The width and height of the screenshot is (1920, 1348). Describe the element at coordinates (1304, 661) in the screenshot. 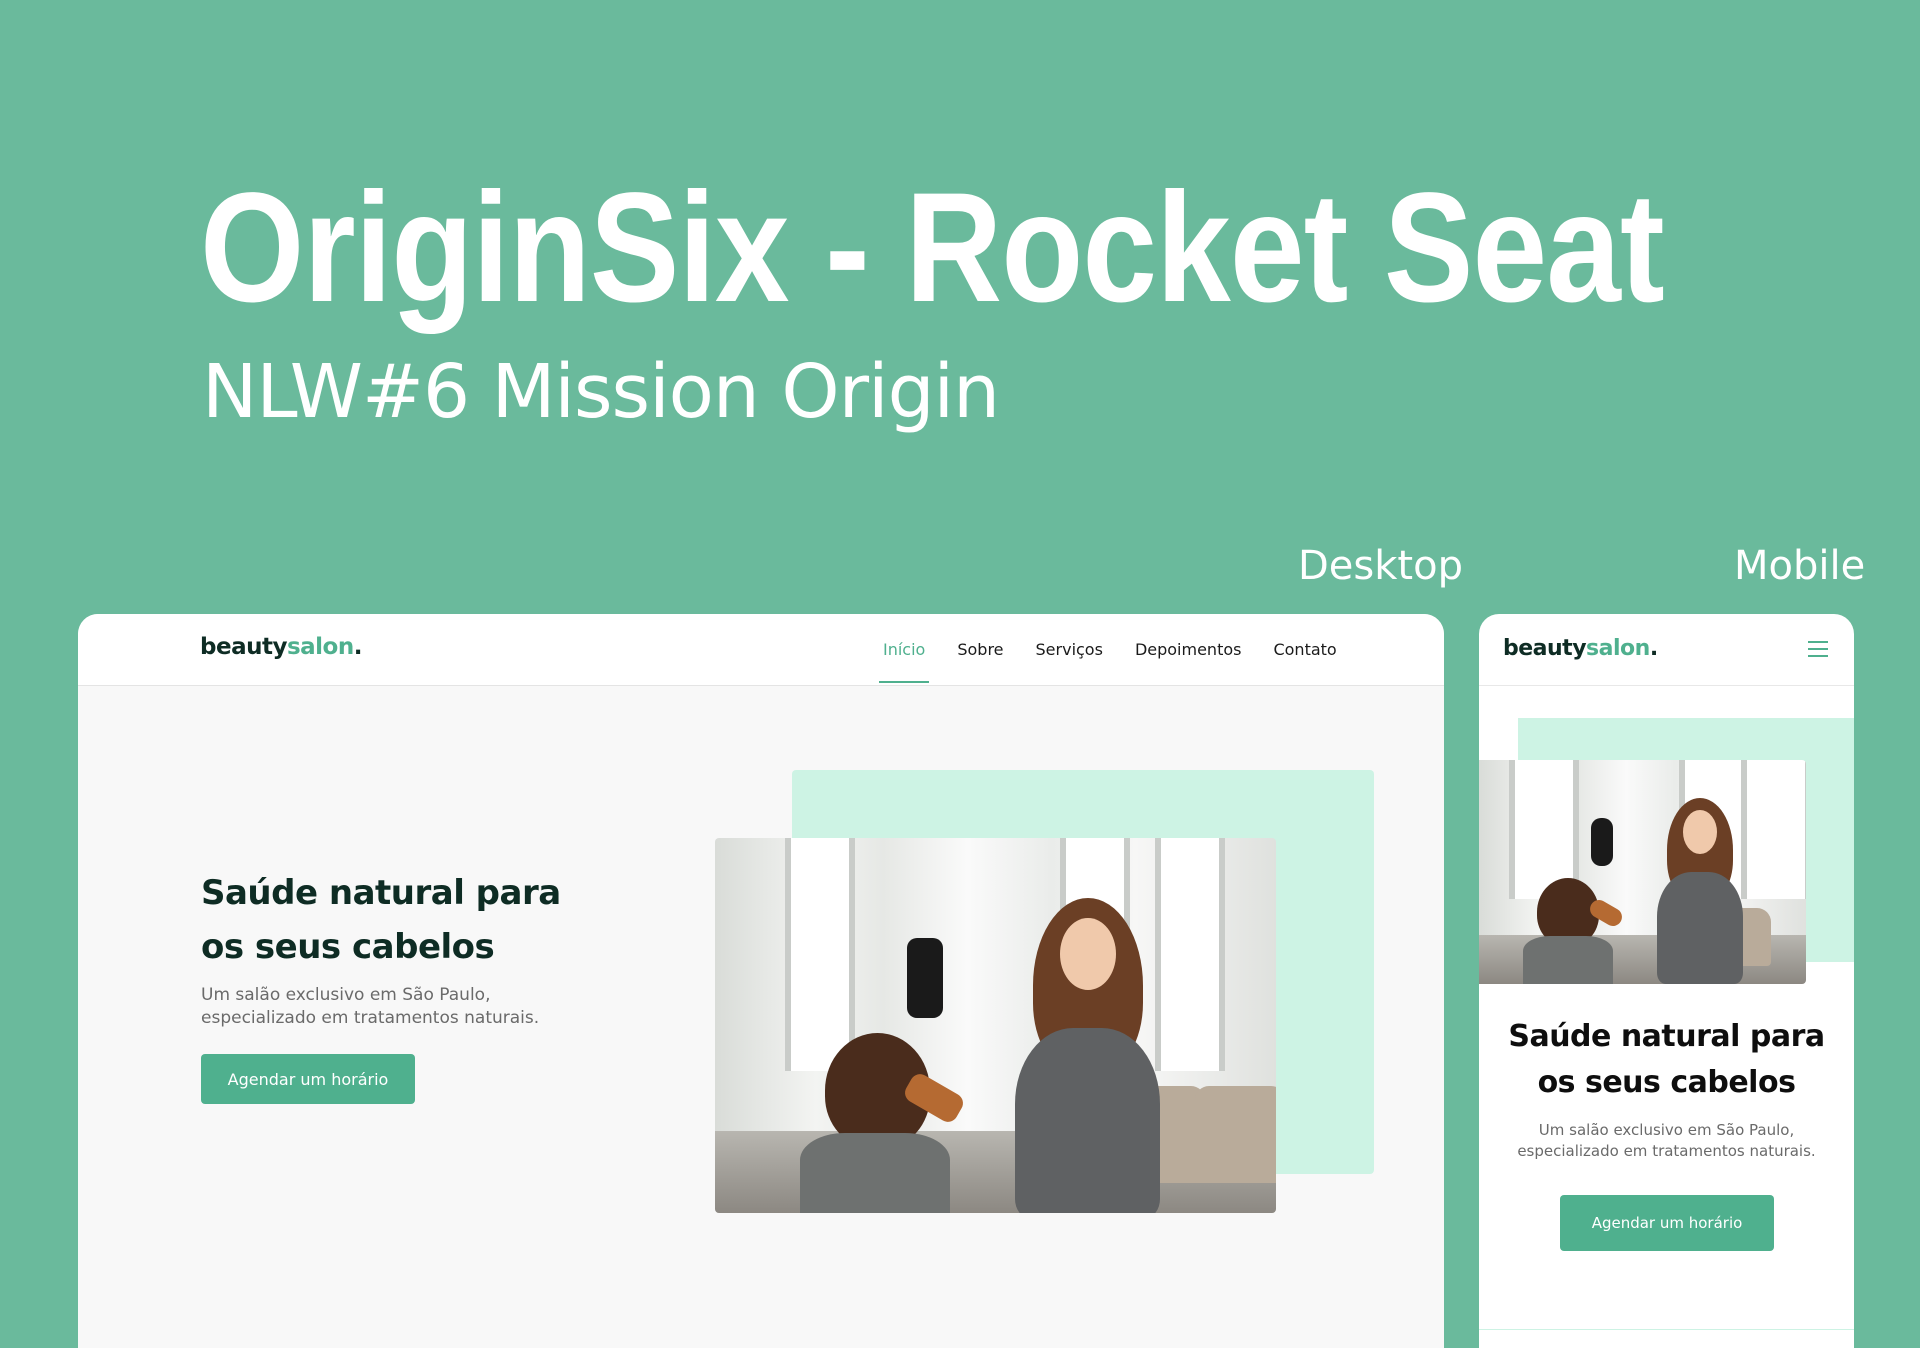

I see `nav-item-contato: Contato` at that location.